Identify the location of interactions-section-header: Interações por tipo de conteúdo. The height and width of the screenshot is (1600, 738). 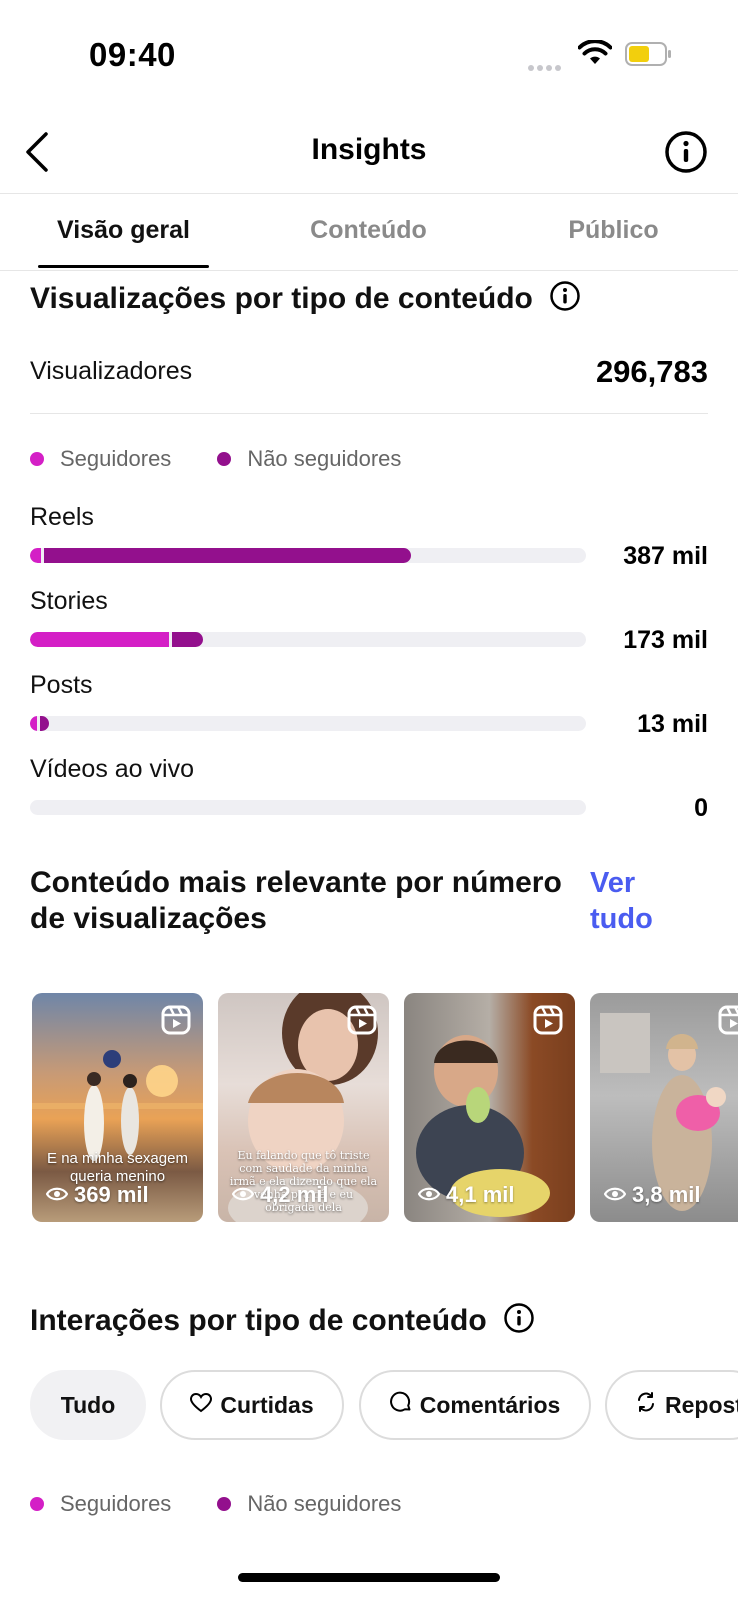
(282, 1320).